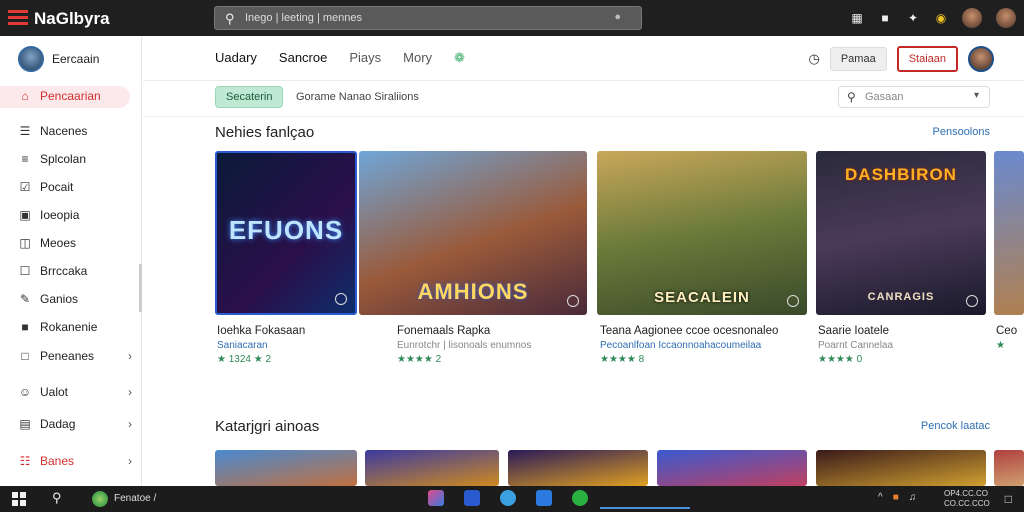 Image resolution: width=1024 pixels, height=512 pixels. What do you see at coordinates (857, 18) in the screenshot?
I see `grid-apps-icon: ▦` at bounding box center [857, 18].